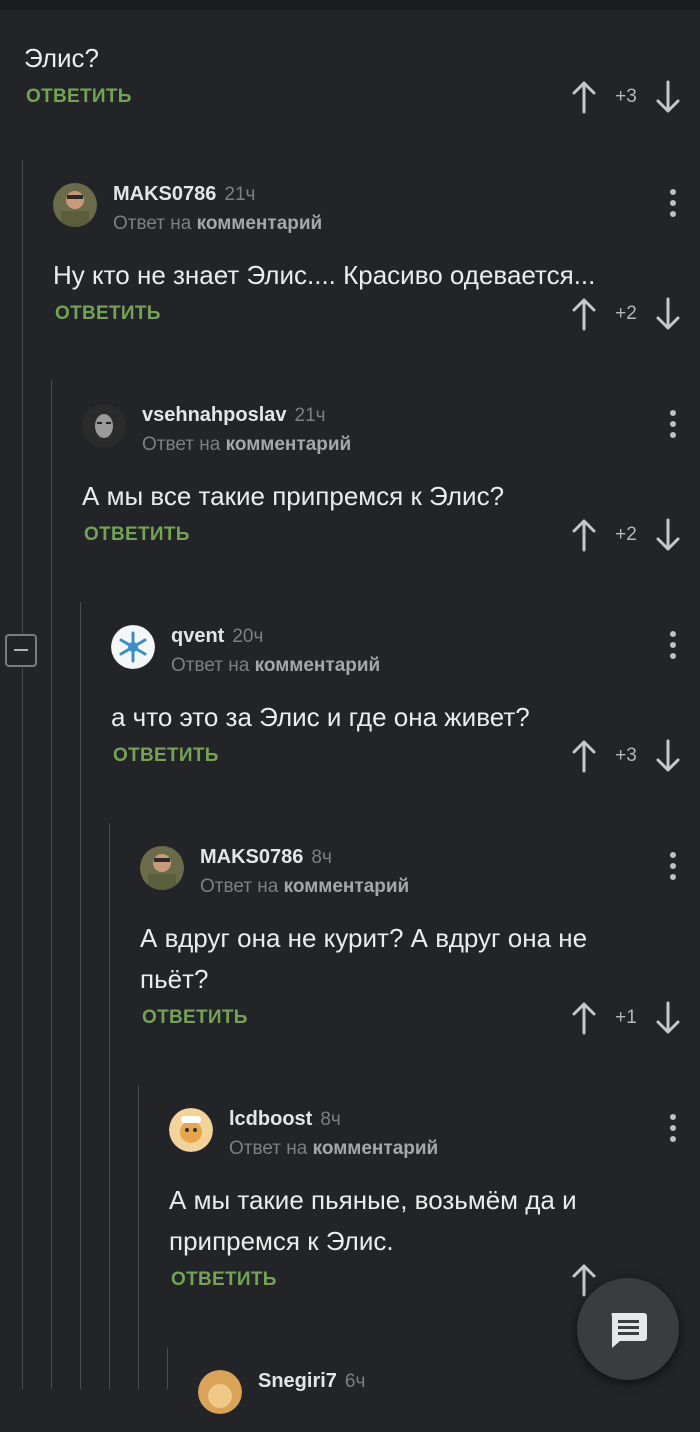  I want to click on comment-actions: ОТВЕТИТЬ +1, so click(420, 1027).